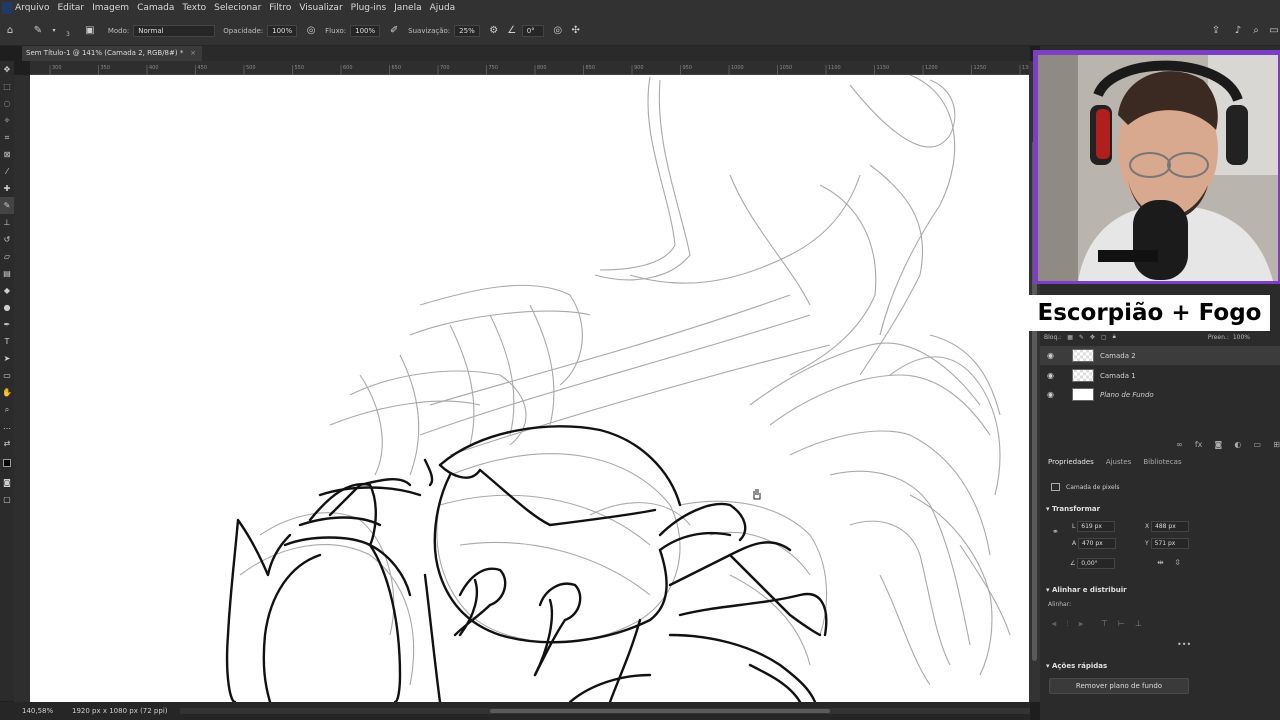 This screenshot has width=1280, height=720. Describe the element at coordinates (1138, 624) in the screenshot. I see `align-bottom-icon: ⊥` at that location.